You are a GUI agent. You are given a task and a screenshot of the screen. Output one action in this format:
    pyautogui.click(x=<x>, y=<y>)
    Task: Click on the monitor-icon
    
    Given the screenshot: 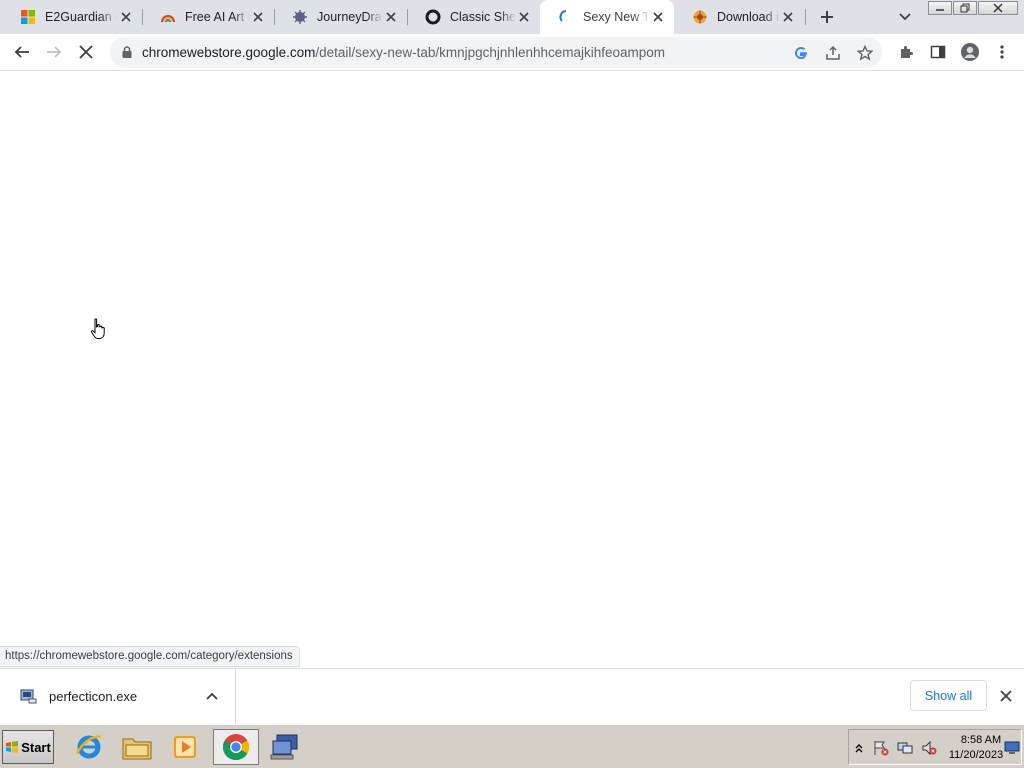 What is the action you would take?
    pyautogui.click(x=1012, y=747)
    